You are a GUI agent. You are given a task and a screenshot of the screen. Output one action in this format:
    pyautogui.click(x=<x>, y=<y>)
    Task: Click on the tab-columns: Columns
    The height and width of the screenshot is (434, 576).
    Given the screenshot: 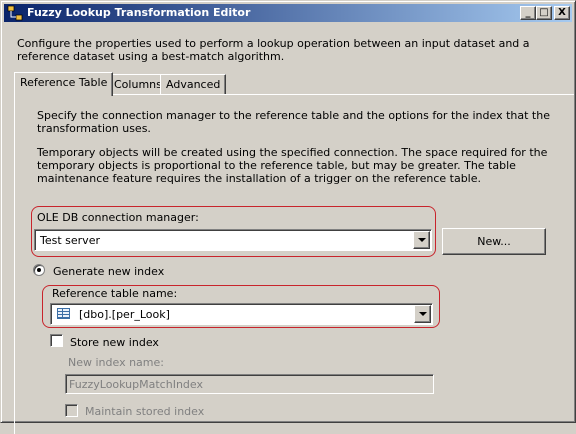 What is the action you would take?
    pyautogui.click(x=138, y=84)
    